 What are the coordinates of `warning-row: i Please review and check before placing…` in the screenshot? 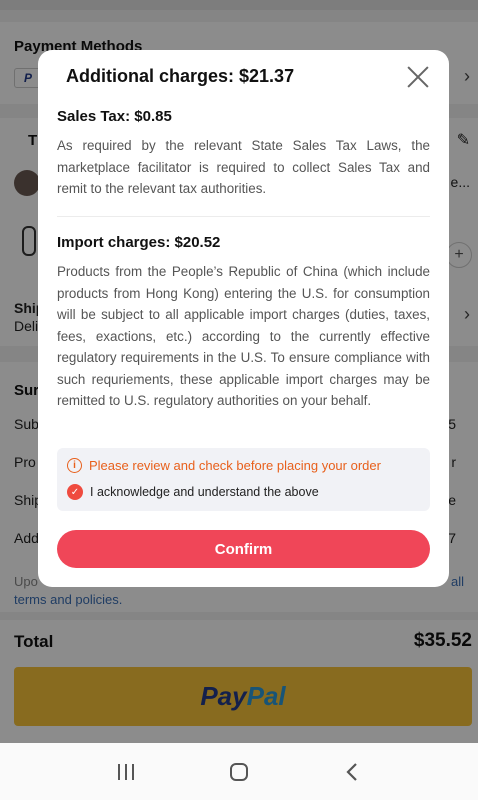 It's located at (224, 465).